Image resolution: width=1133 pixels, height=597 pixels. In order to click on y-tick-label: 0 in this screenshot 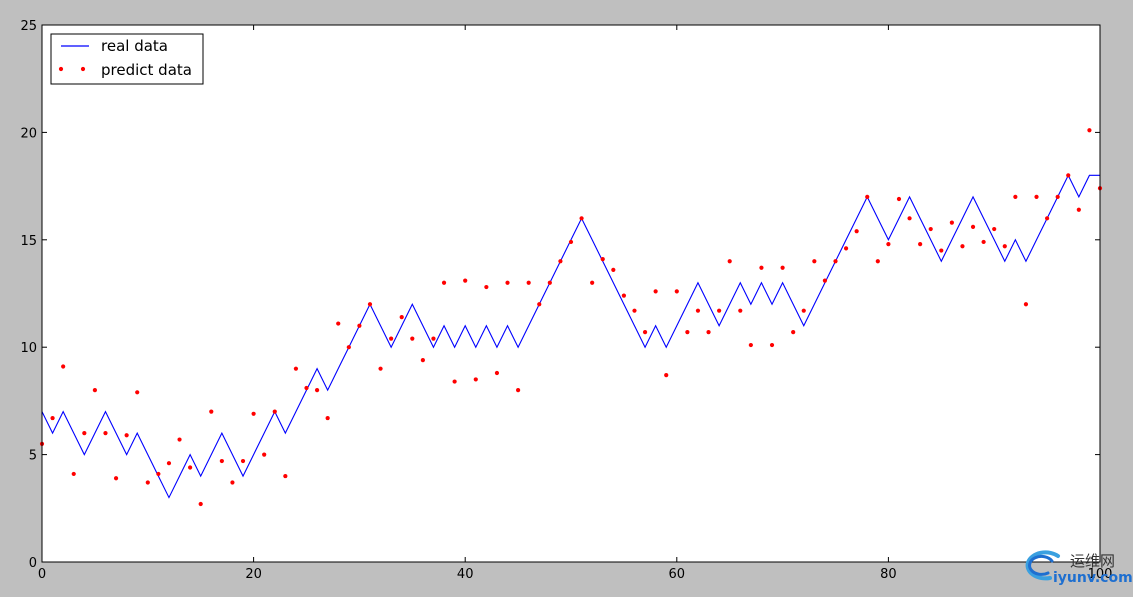, I will do `click(33, 563)`.